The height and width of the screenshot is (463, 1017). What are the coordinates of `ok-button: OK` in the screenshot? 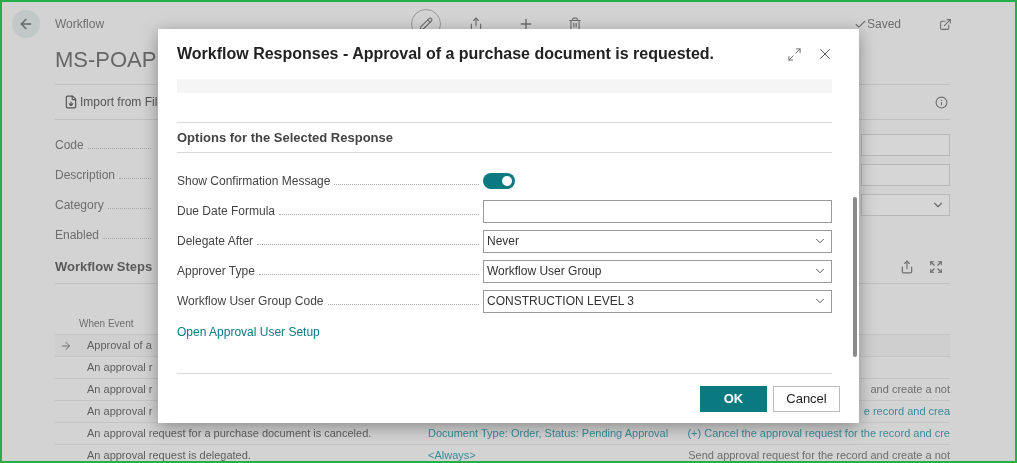 It's located at (733, 399).